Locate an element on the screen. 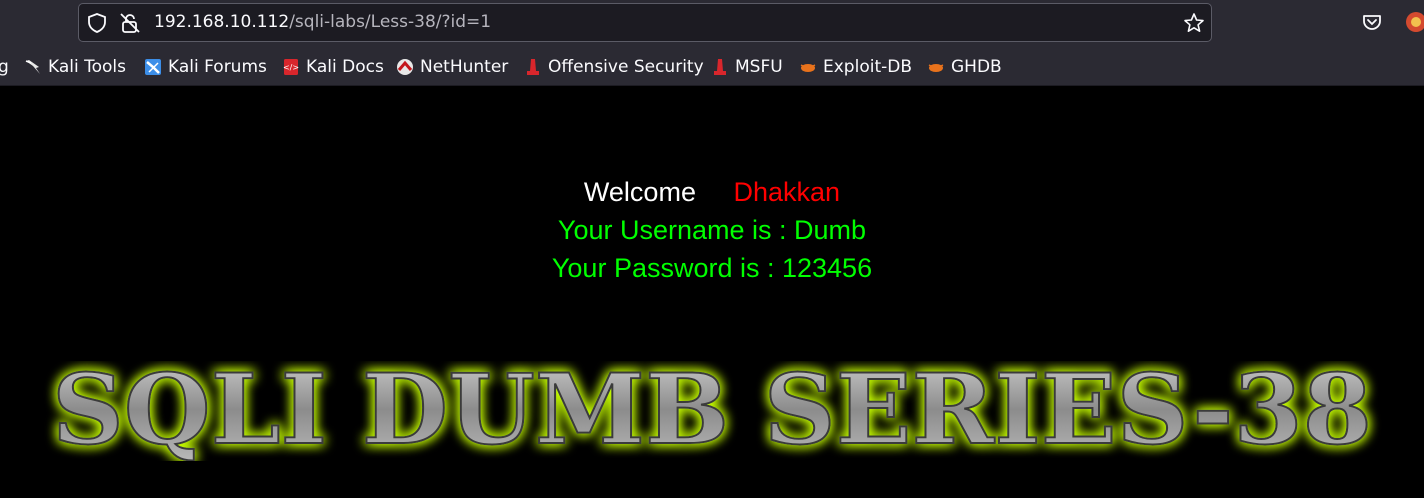 The image size is (1424, 498). exploit-db-icon is located at coordinates (808, 68).